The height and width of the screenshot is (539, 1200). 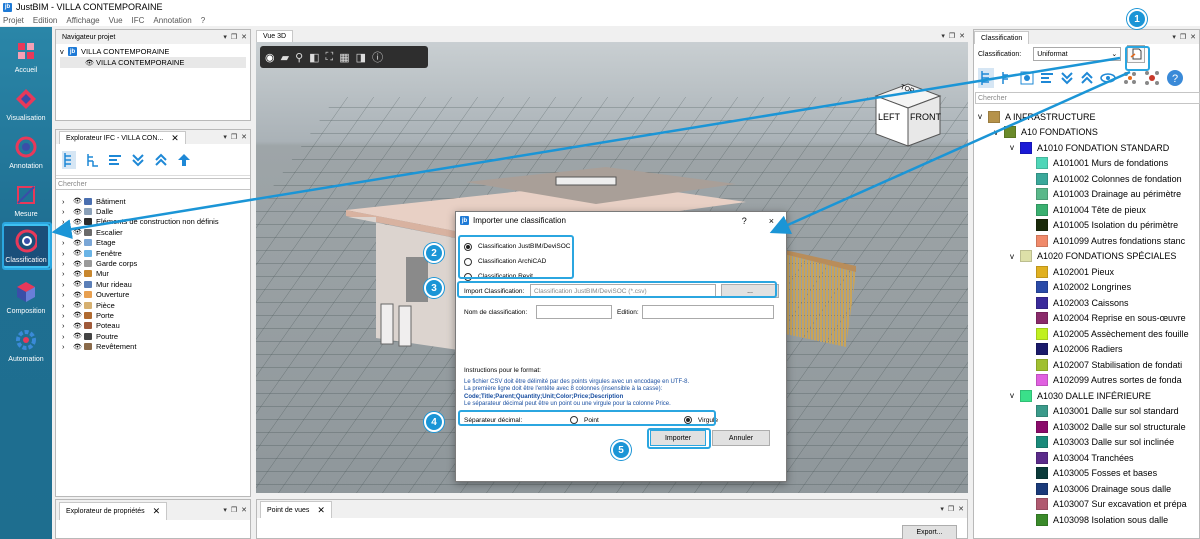 I want to click on classification-item: A102006 Radiers, so click(x=1086, y=350).